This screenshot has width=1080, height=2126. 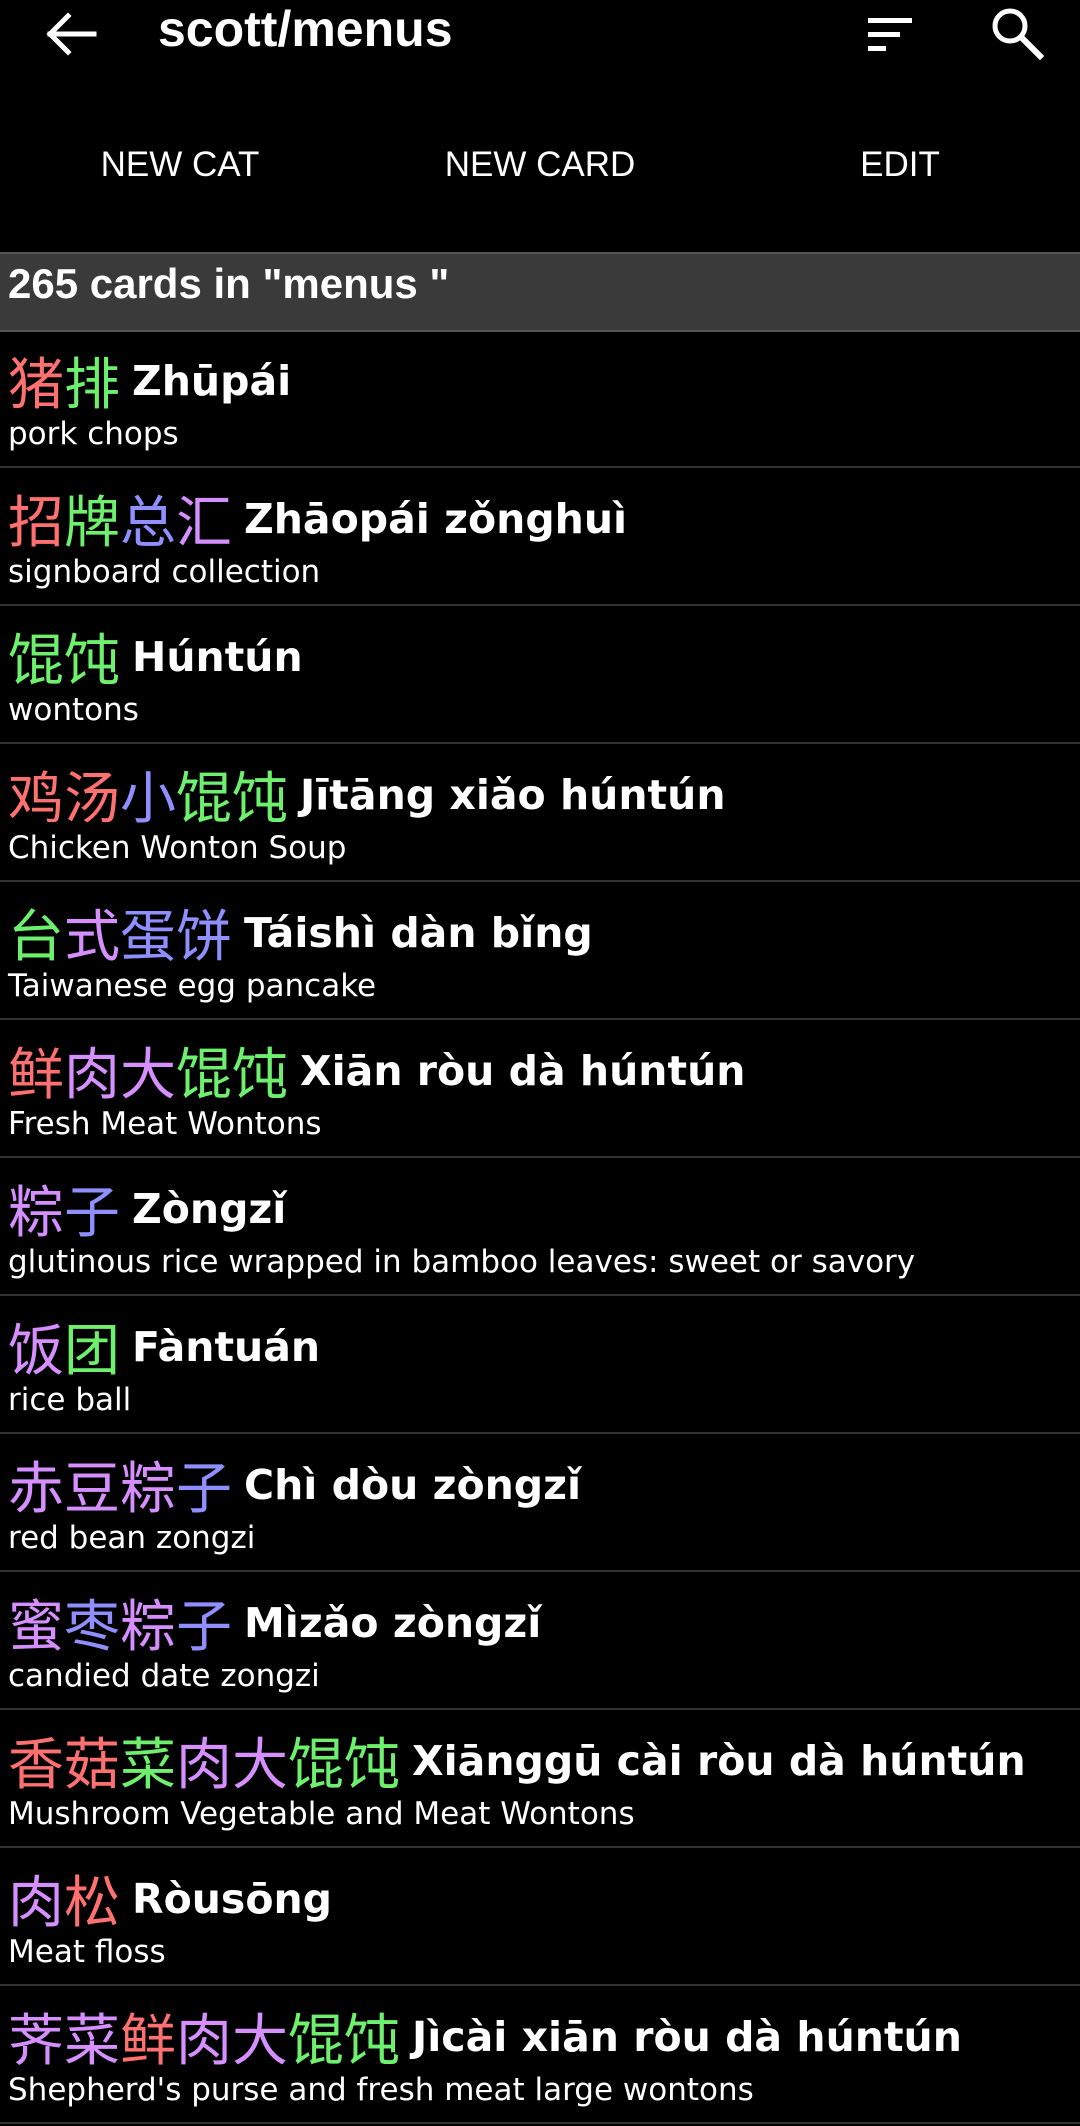 I want to click on card-english: Taiwanese egg pancake, so click(x=192, y=986).